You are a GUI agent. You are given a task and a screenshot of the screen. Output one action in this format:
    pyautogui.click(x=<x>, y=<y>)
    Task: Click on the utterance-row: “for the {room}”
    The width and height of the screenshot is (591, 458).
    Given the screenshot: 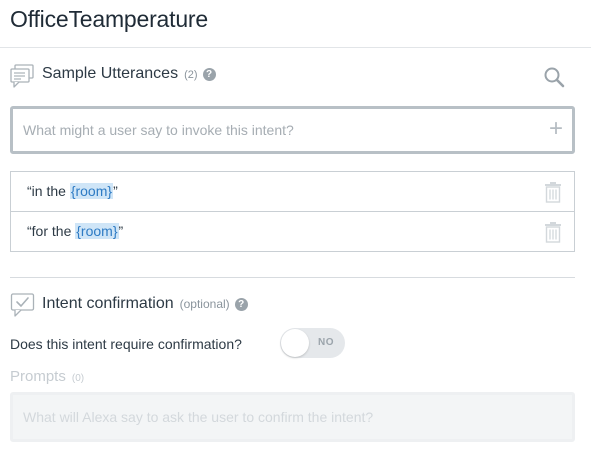 What is the action you would take?
    pyautogui.click(x=292, y=231)
    